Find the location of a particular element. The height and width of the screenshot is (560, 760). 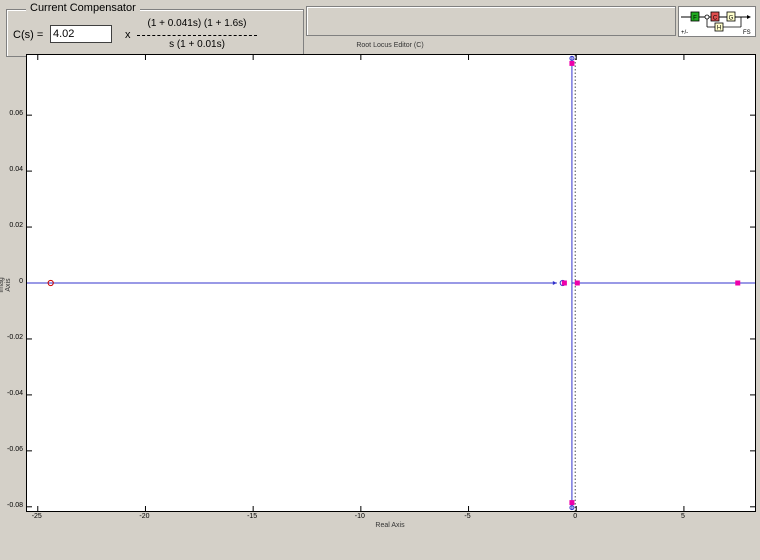

y-tick-label: 0.04 is located at coordinates (16, 170).